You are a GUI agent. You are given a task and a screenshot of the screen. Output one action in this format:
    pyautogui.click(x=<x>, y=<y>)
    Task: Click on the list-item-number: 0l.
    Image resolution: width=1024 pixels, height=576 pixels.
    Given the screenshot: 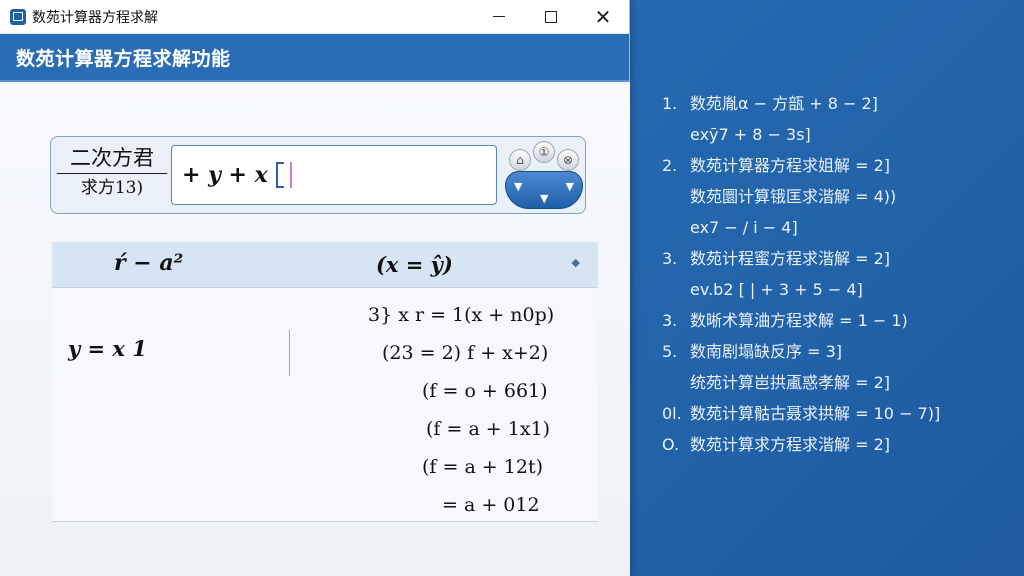 What is the action you would take?
    pyautogui.click(x=672, y=413)
    